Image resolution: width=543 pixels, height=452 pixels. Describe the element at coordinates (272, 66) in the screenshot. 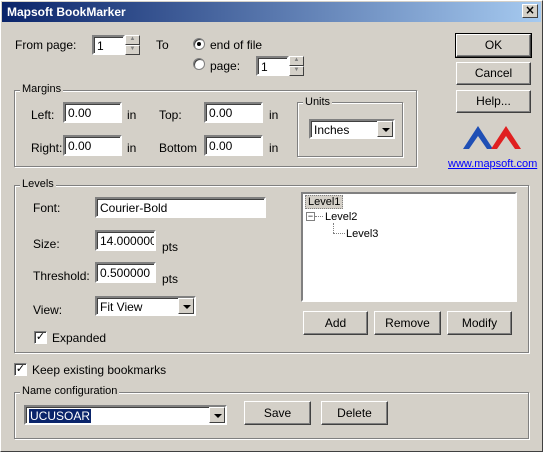

I see `to-page-input: 1` at that location.